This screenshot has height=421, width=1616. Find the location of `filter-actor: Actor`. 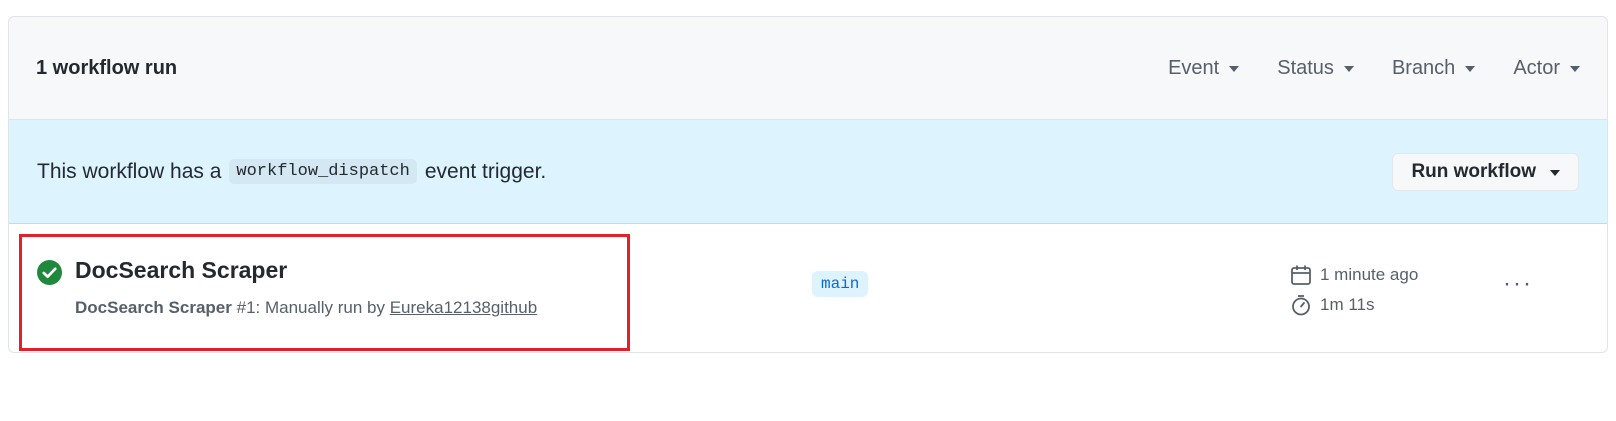

filter-actor: Actor is located at coordinates (1546, 68).